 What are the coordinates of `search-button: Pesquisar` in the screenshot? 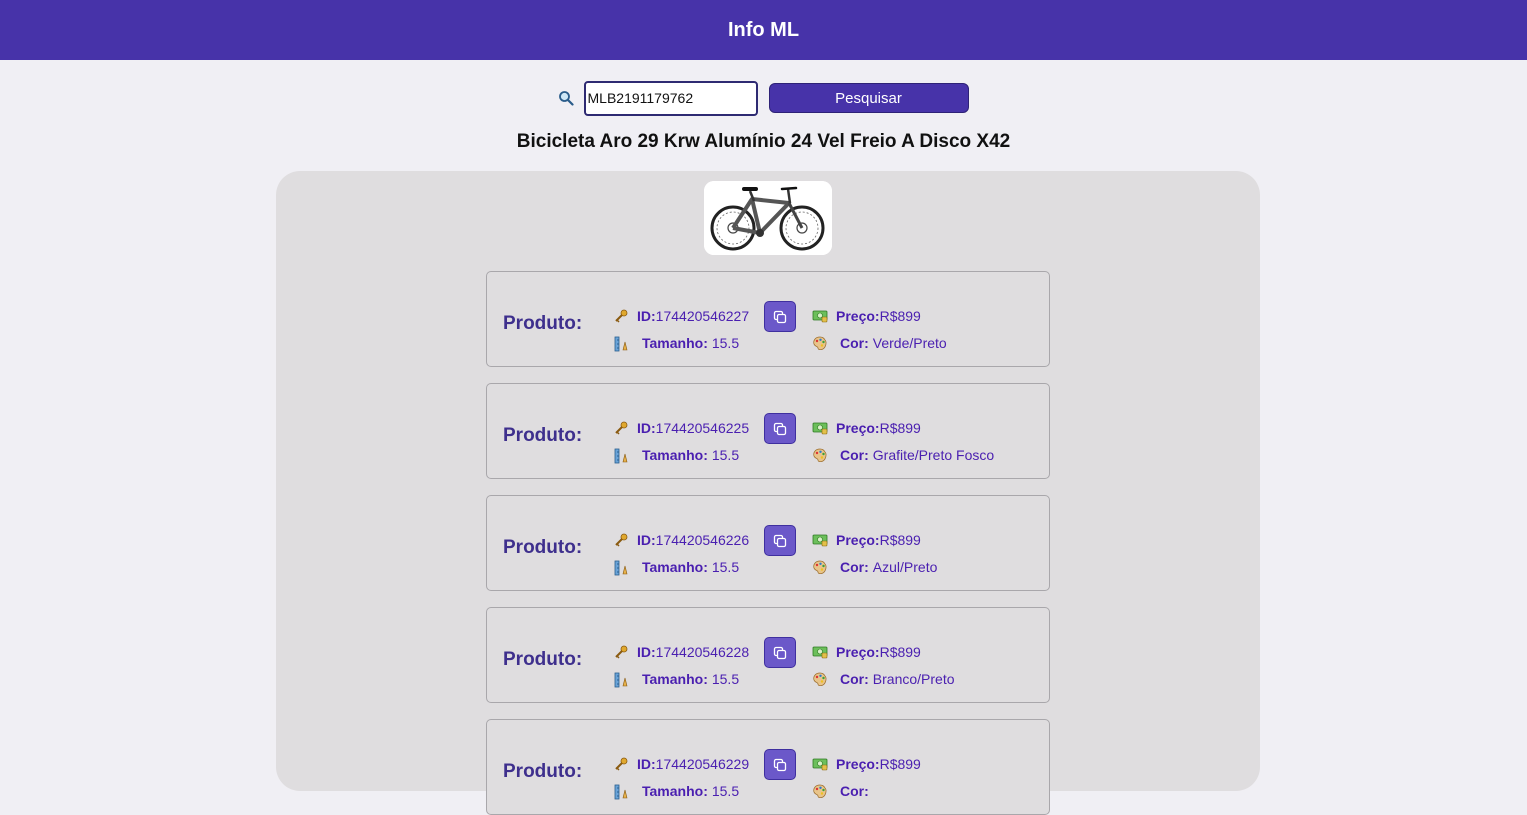 It's located at (868, 98).